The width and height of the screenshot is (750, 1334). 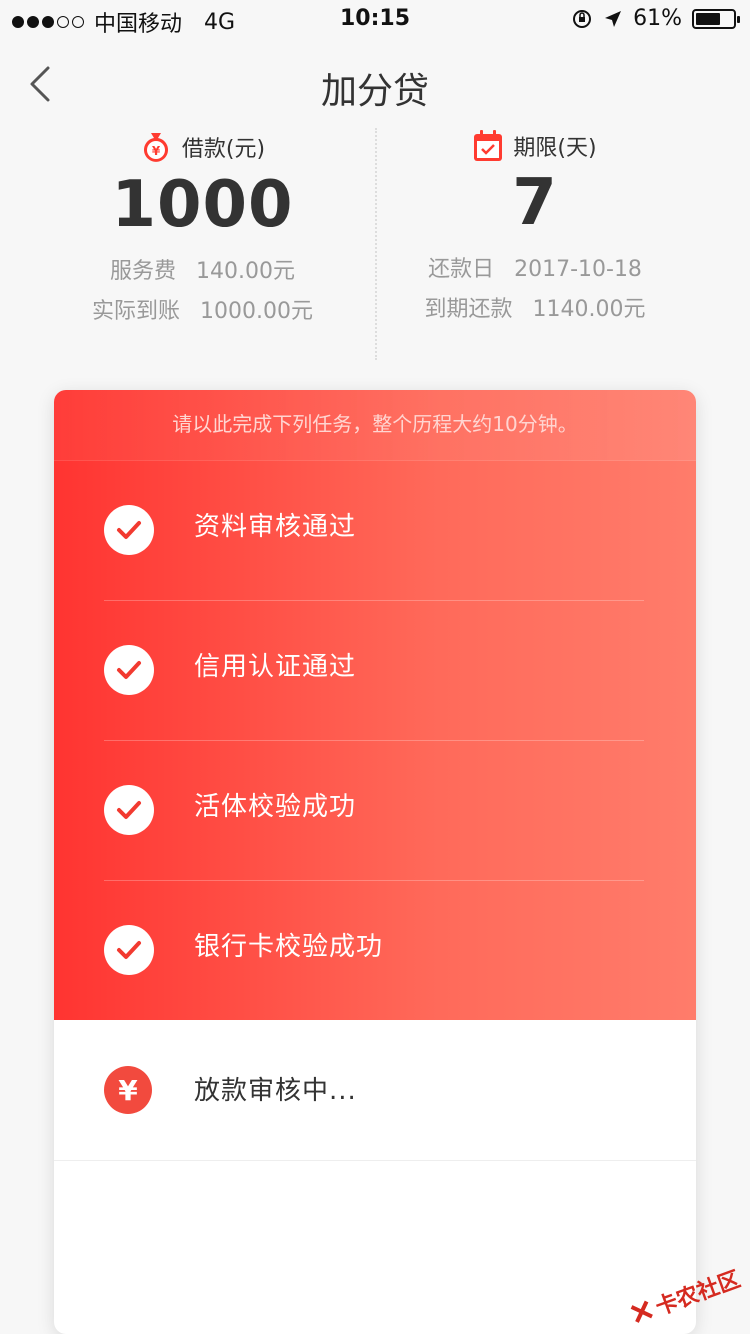 I want to click on service-fee-label: 服务费, so click(x=143, y=271).